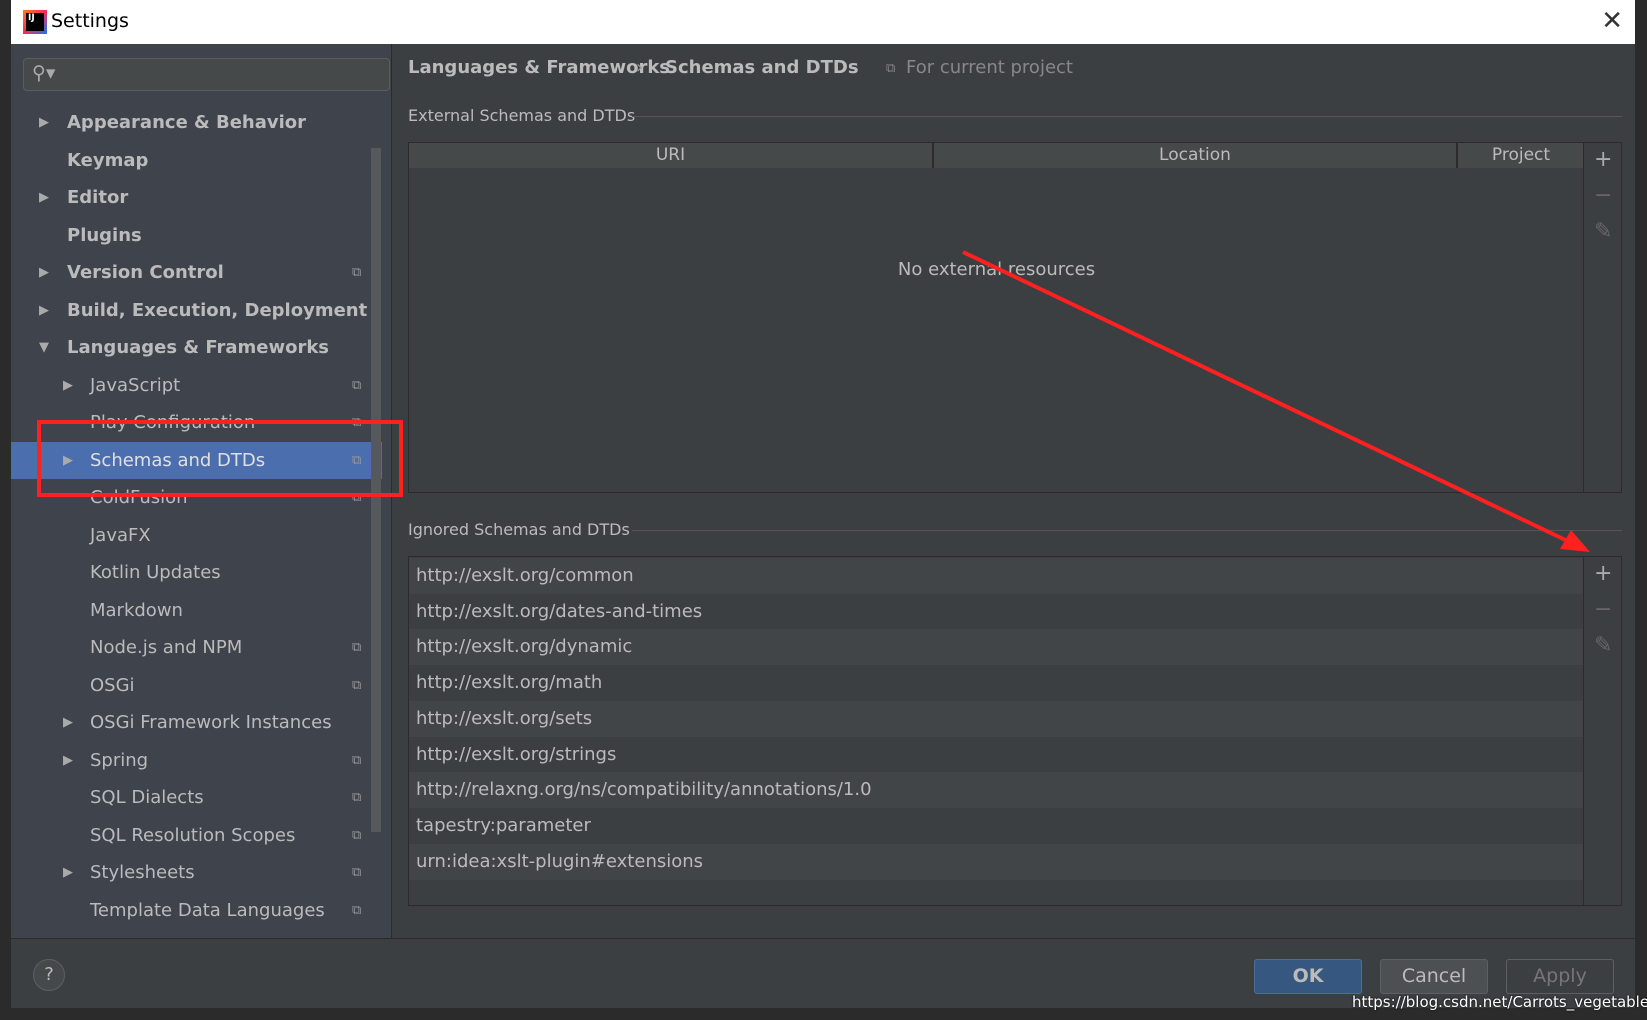 This screenshot has width=1647, height=1020. Describe the element at coordinates (1499, 1002) in the screenshot. I see `watermark: https://blog.csdn.net/Carrots_vegetables` at that location.